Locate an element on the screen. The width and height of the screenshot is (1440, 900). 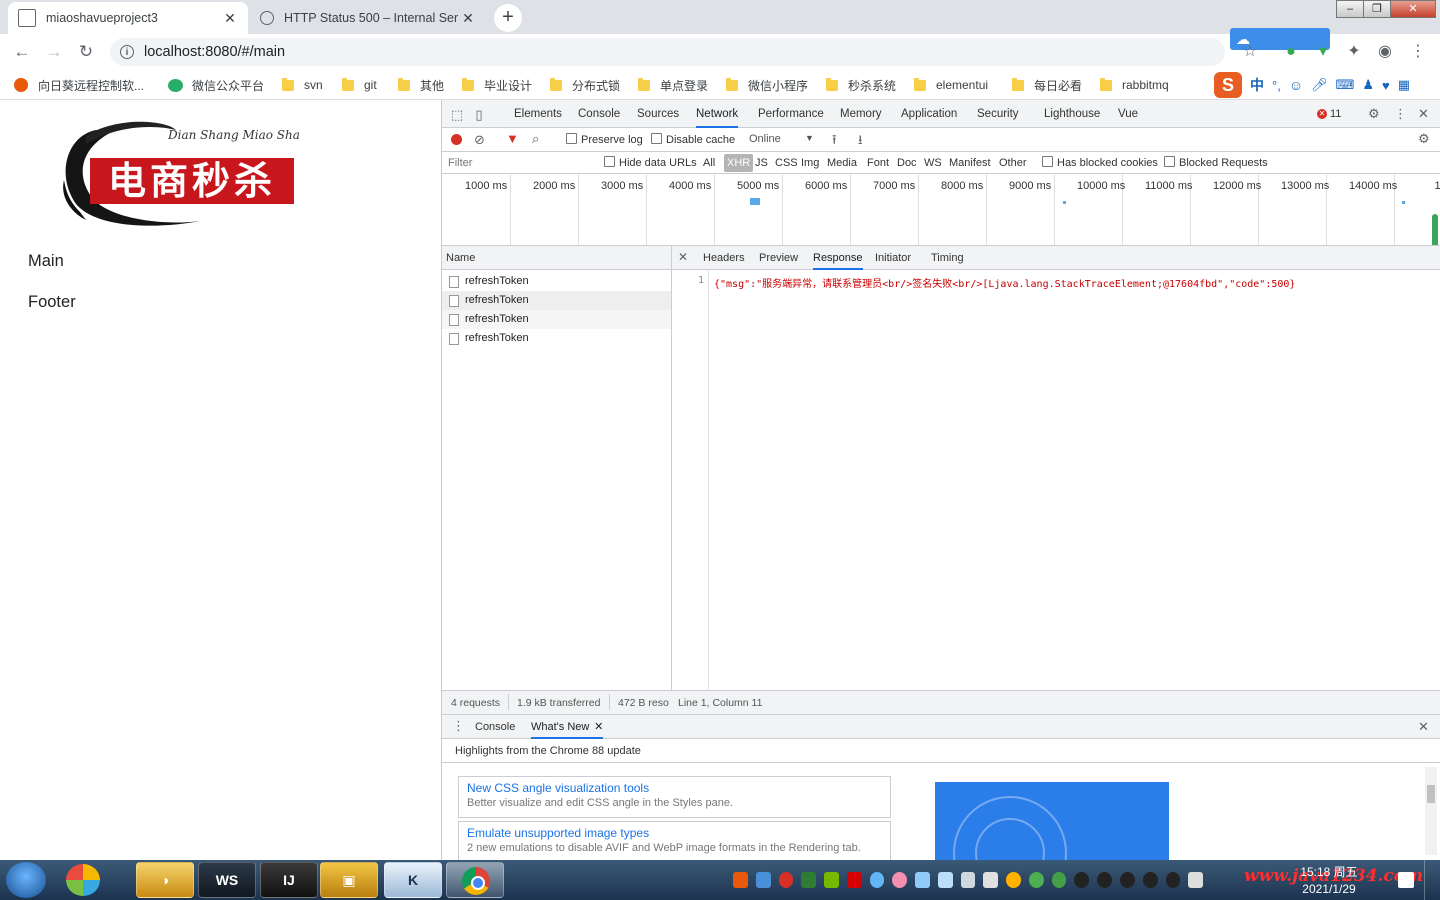
tab-sources: Sources is located at coordinates (658, 114).